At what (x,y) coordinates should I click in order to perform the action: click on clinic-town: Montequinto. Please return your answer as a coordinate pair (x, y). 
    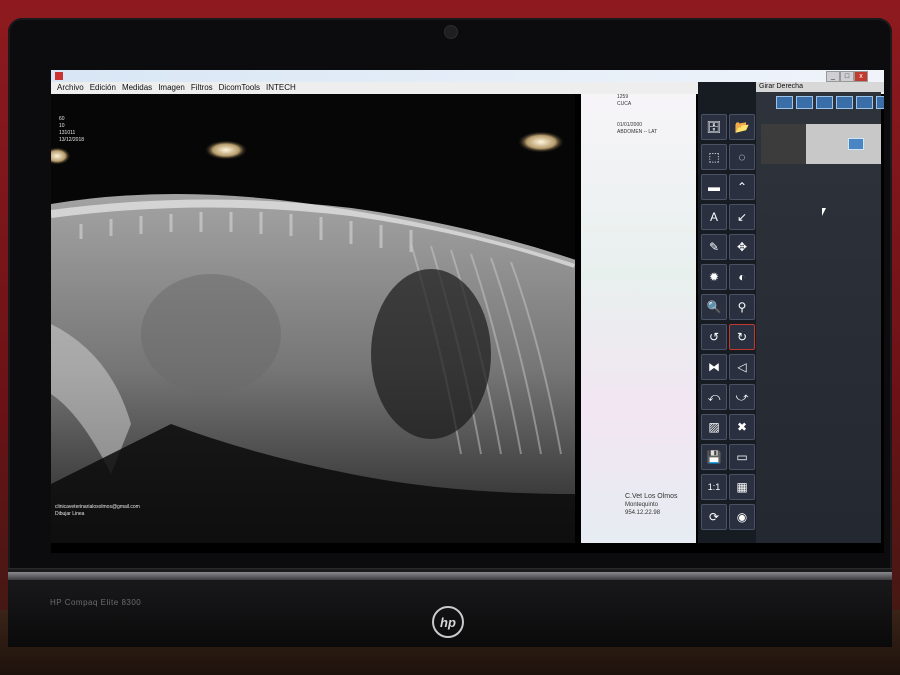
    Looking at the image, I should click on (642, 505).